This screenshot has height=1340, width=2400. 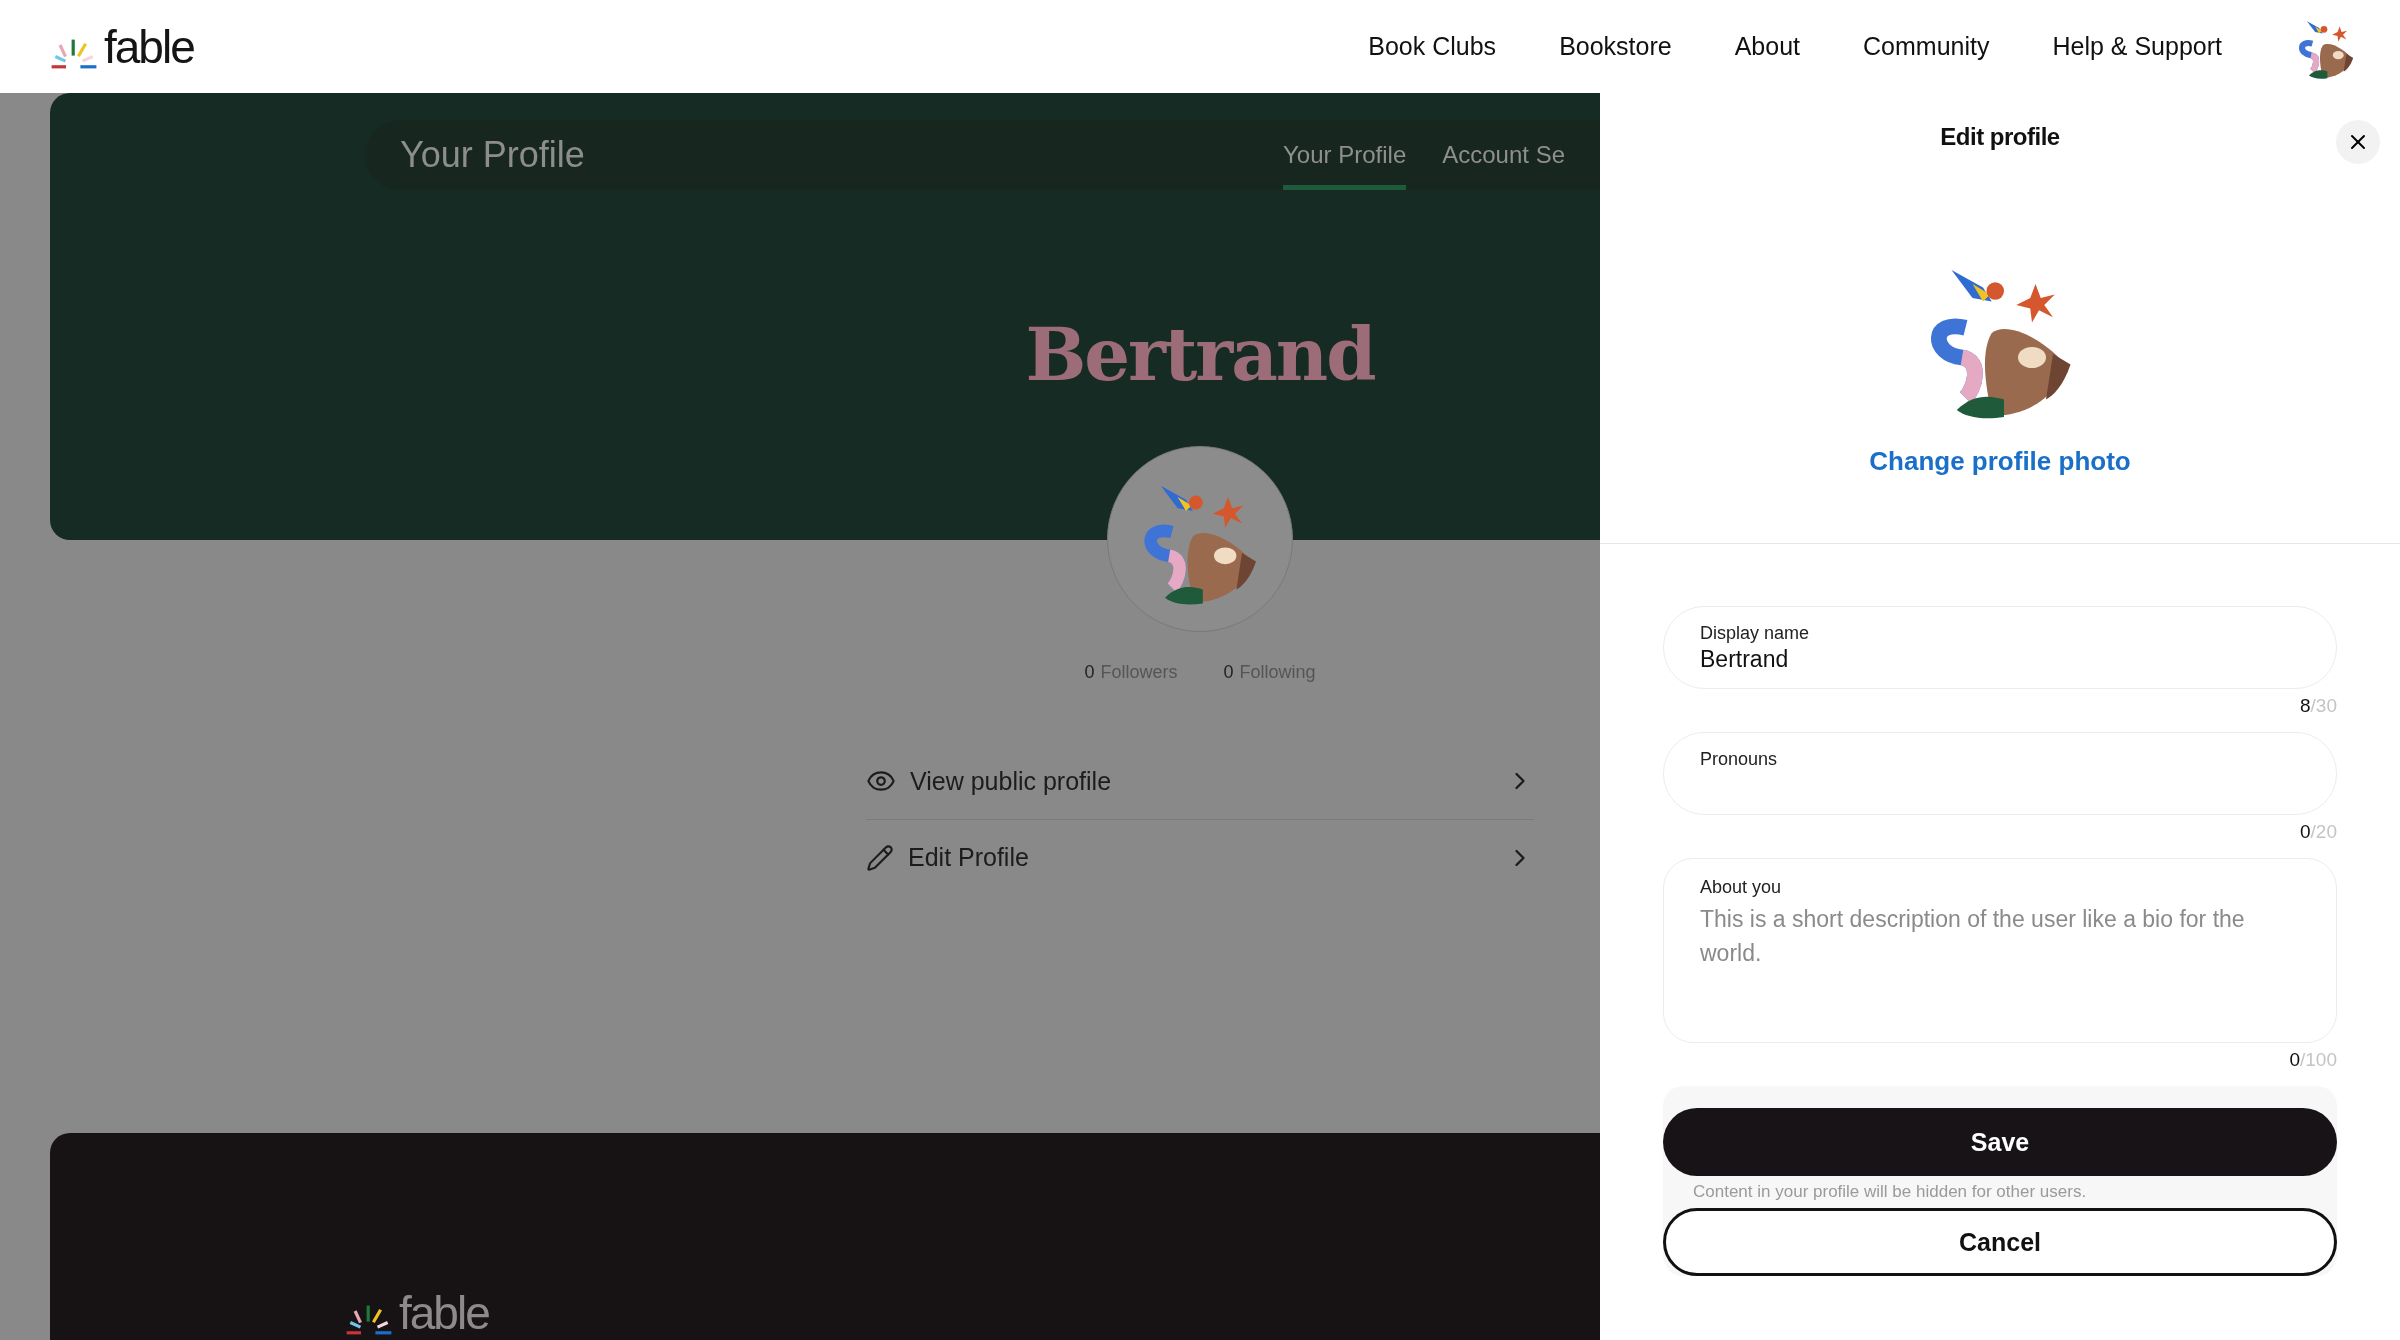 I want to click on profile-tab: Your Profile, so click(x=1345, y=155).